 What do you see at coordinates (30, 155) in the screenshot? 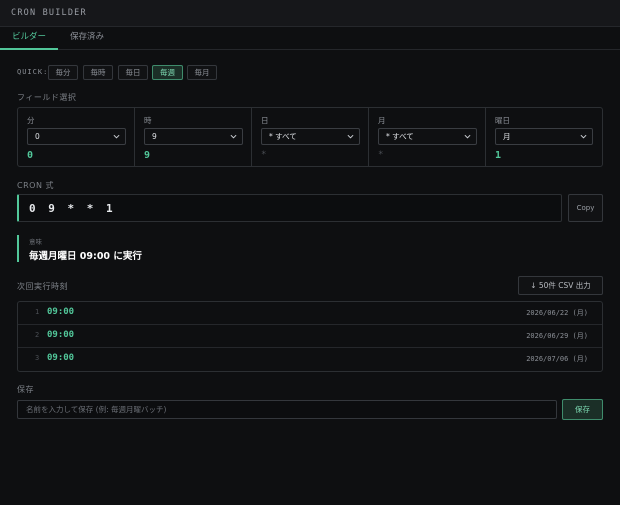
I see `minute-value: 0` at bounding box center [30, 155].